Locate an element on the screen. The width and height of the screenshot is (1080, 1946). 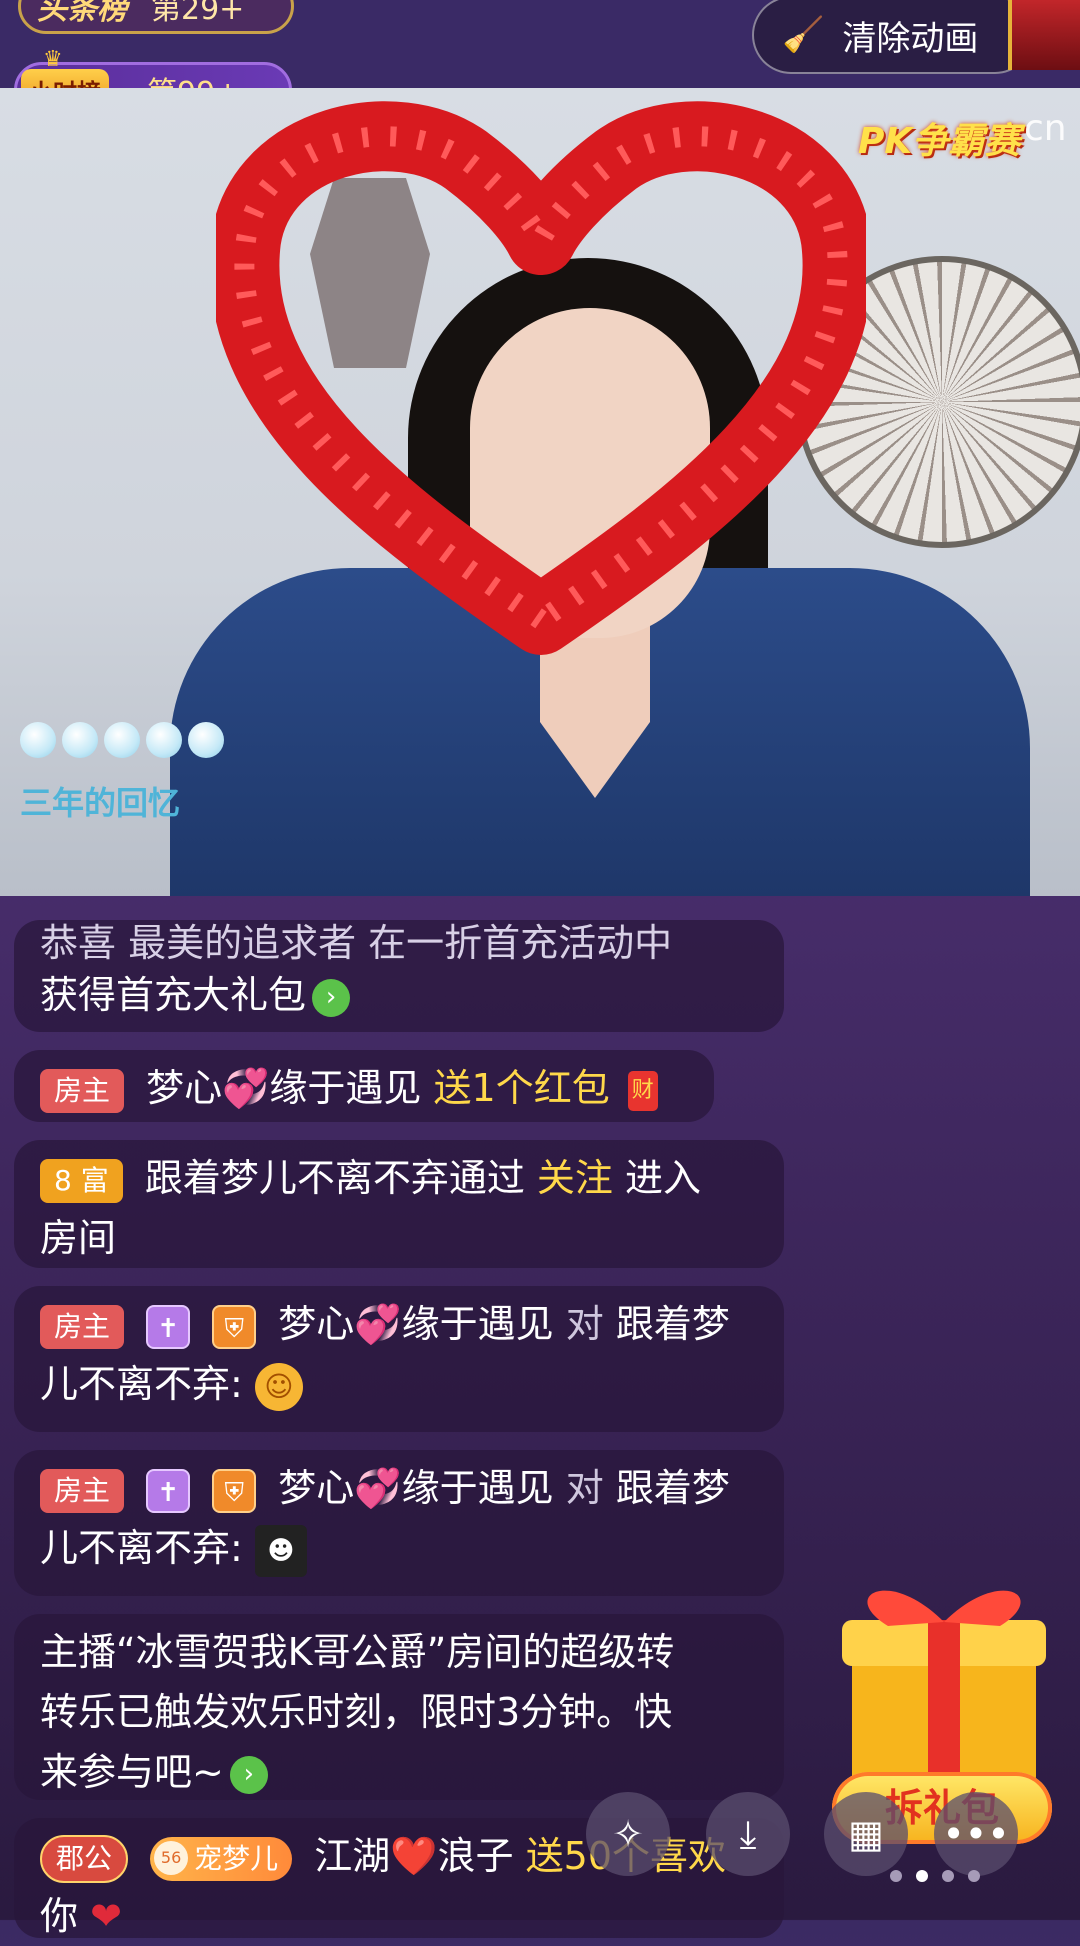
gift-box-icon is located at coordinates (944, 1686).